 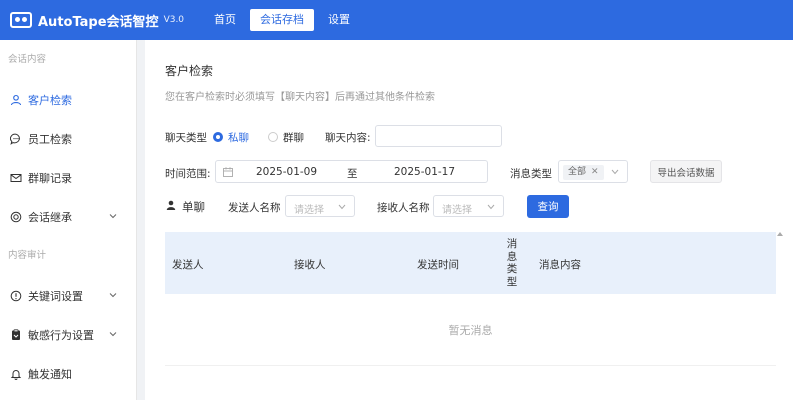 I want to click on sidebar-item-label: 敏感行为设置, so click(x=61, y=335).